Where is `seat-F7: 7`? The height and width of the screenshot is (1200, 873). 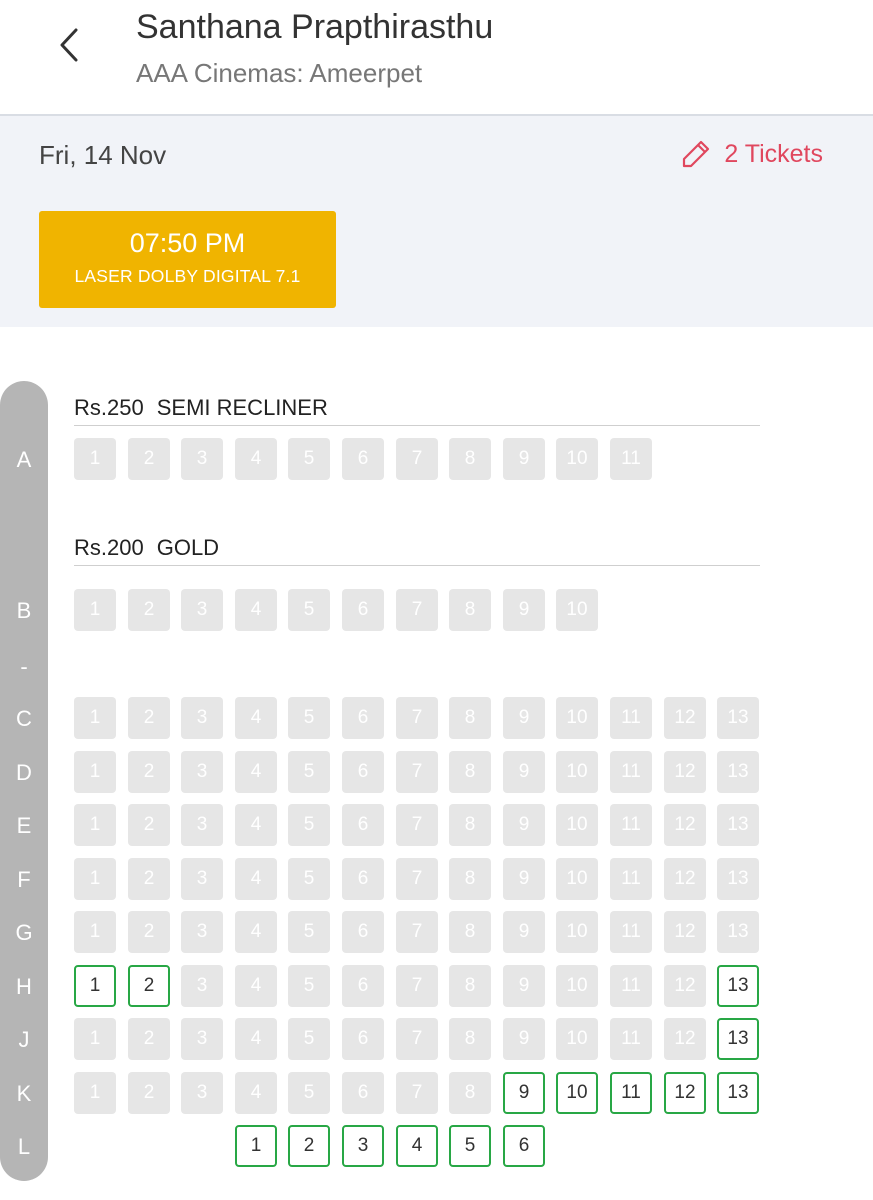
seat-F7: 7 is located at coordinates (417, 879).